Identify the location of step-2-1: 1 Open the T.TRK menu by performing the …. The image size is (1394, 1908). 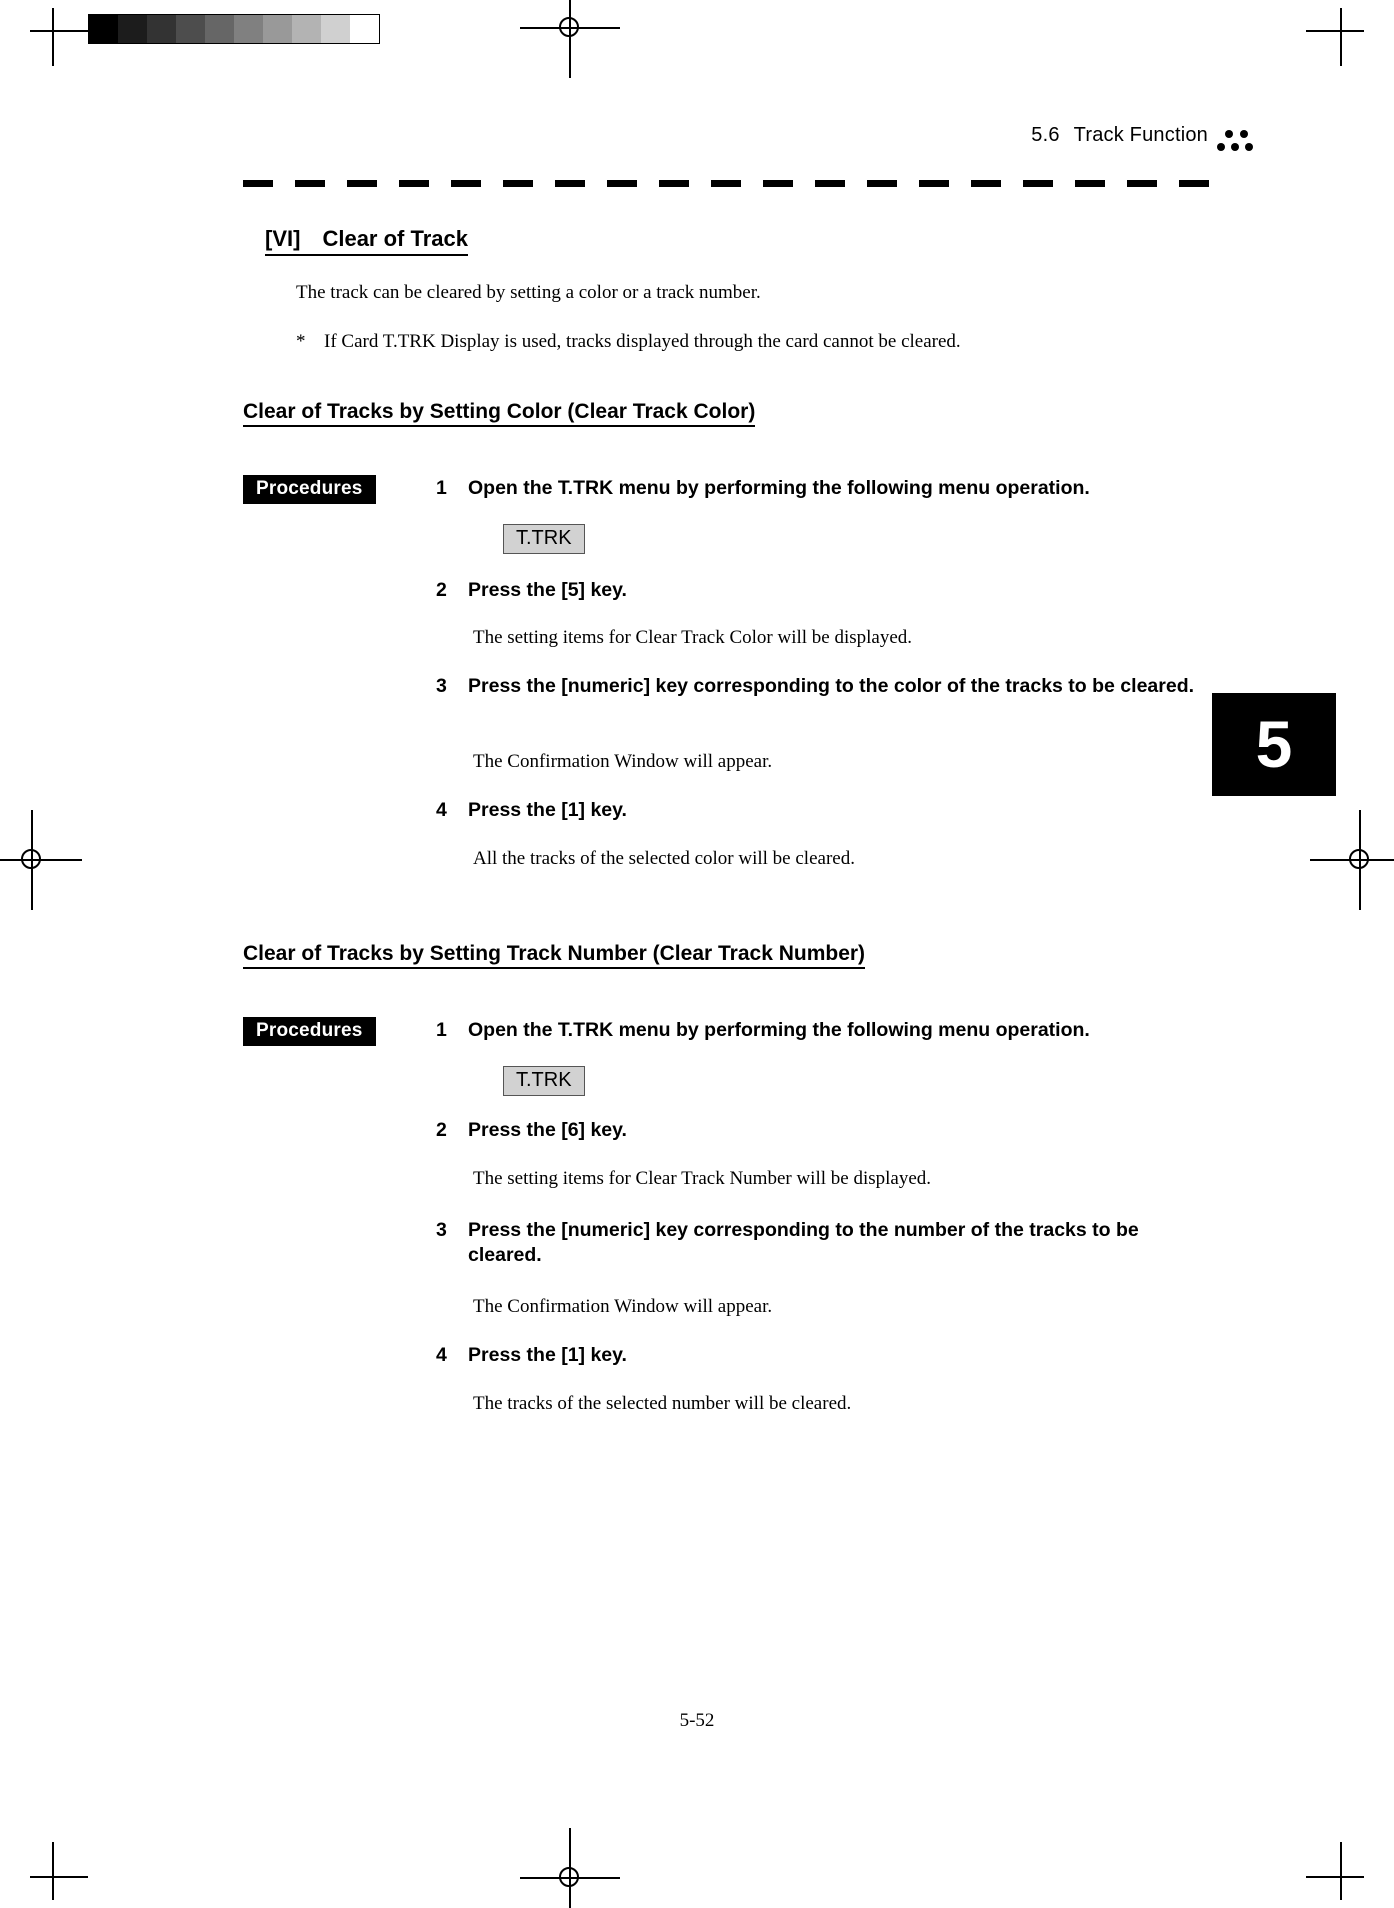
(816, 1030).